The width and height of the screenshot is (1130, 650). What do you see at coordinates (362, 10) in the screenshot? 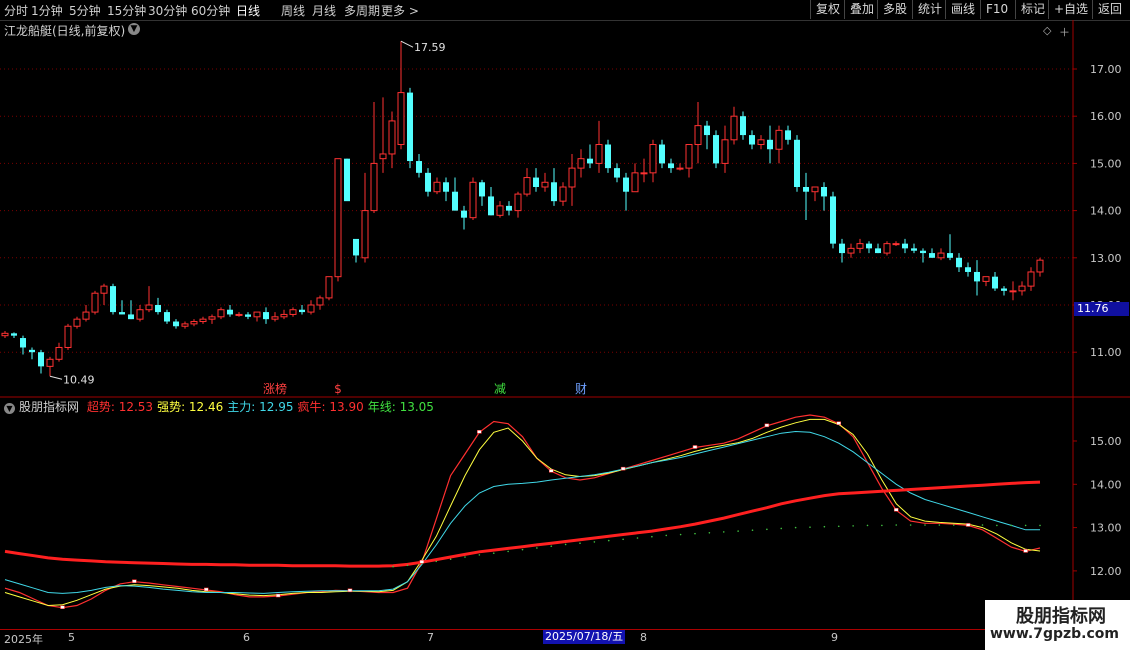
I see `period-tab-9: 多周期` at bounding box center [362, 10].